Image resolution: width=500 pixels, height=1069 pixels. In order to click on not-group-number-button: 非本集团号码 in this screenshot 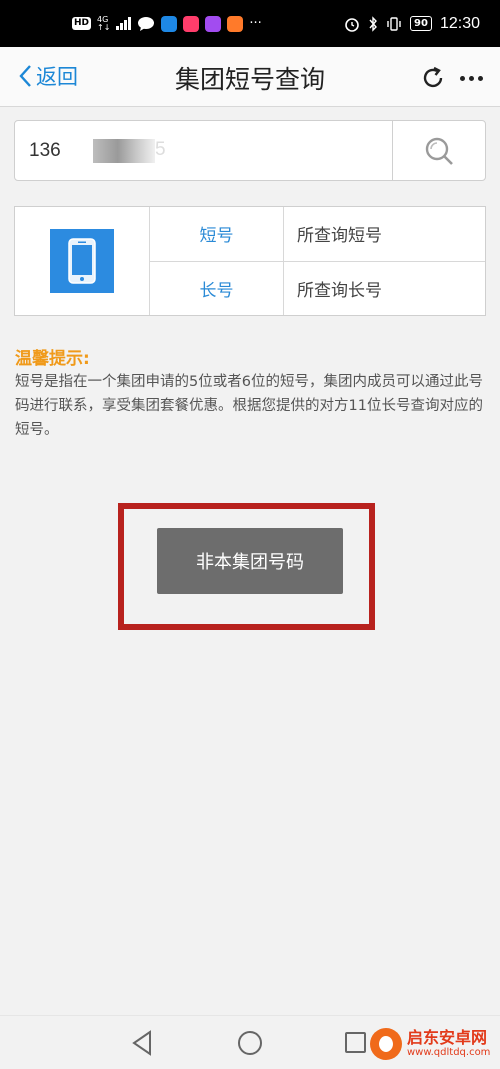, I will do `click(250, 561)`.